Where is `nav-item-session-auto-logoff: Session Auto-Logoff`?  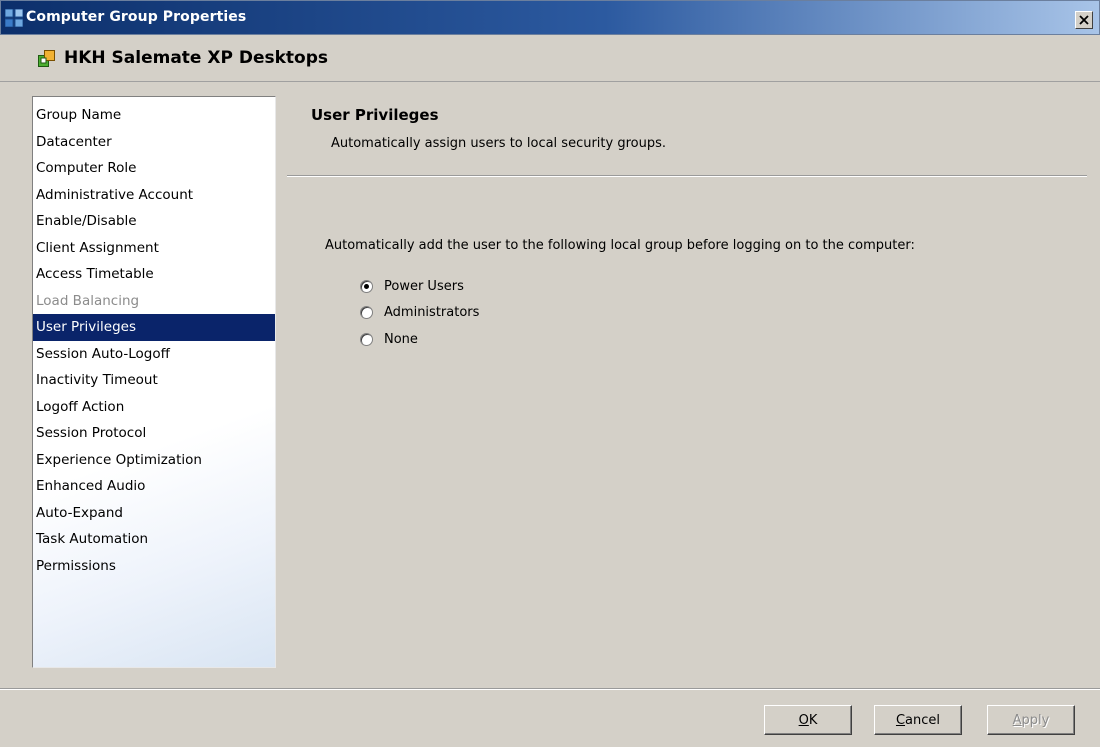 nav-item-session-auto-logoff: Session Auto-Logoff is located at coordinates (154, 354).